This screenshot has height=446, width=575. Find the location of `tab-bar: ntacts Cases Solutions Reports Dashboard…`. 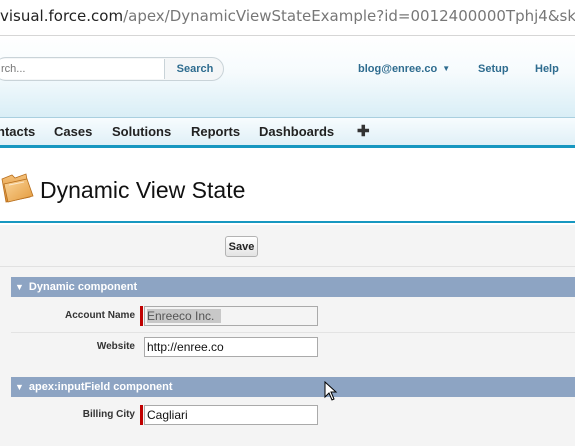

tab-bar: ntacts Cases Solutions Reports Dashboard… is located at coordinates (287, 132).